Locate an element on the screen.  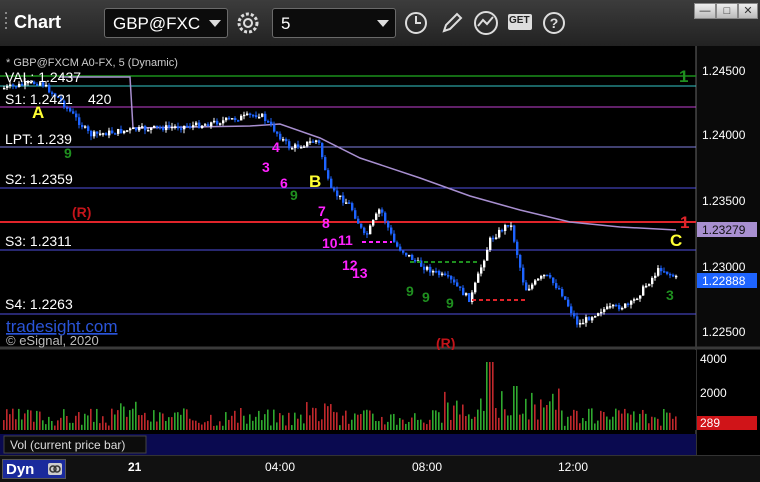
window-title: Chart is located at coordinates (38, 22).